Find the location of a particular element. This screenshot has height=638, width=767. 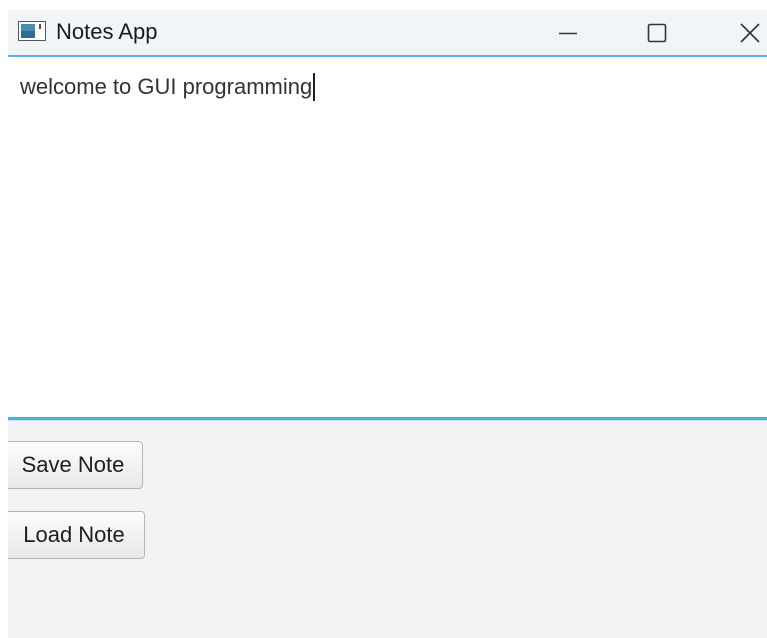

minimize-button is located at coordinates (568, 32).